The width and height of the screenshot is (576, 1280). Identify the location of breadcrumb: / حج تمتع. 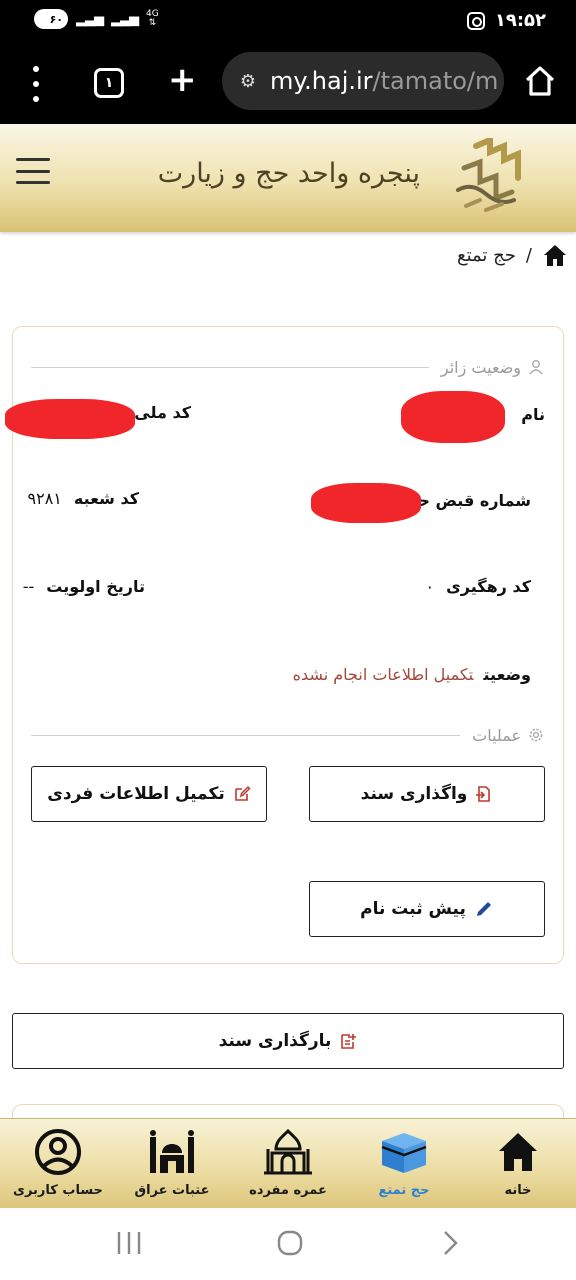
(512, 255).